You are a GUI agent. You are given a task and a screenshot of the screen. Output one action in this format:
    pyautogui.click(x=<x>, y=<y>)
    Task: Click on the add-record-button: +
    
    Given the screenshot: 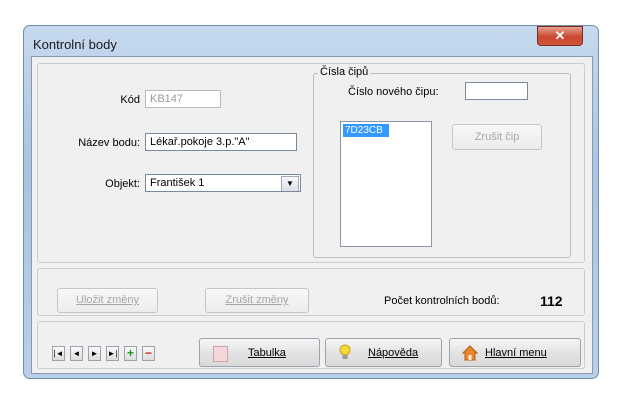 What is the action you would take?
    pyautogui.click(x=130, y=353)
    